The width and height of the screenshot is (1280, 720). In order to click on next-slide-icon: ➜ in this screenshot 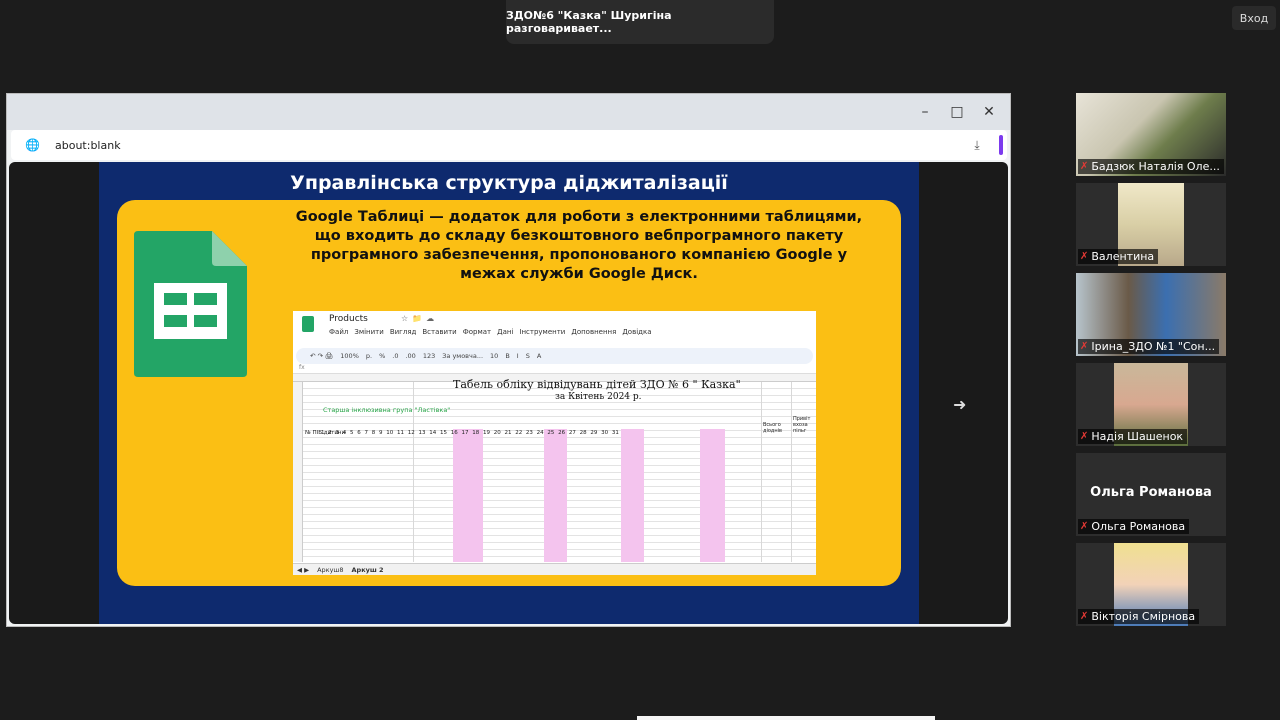, I will do `click(959, 404)`.